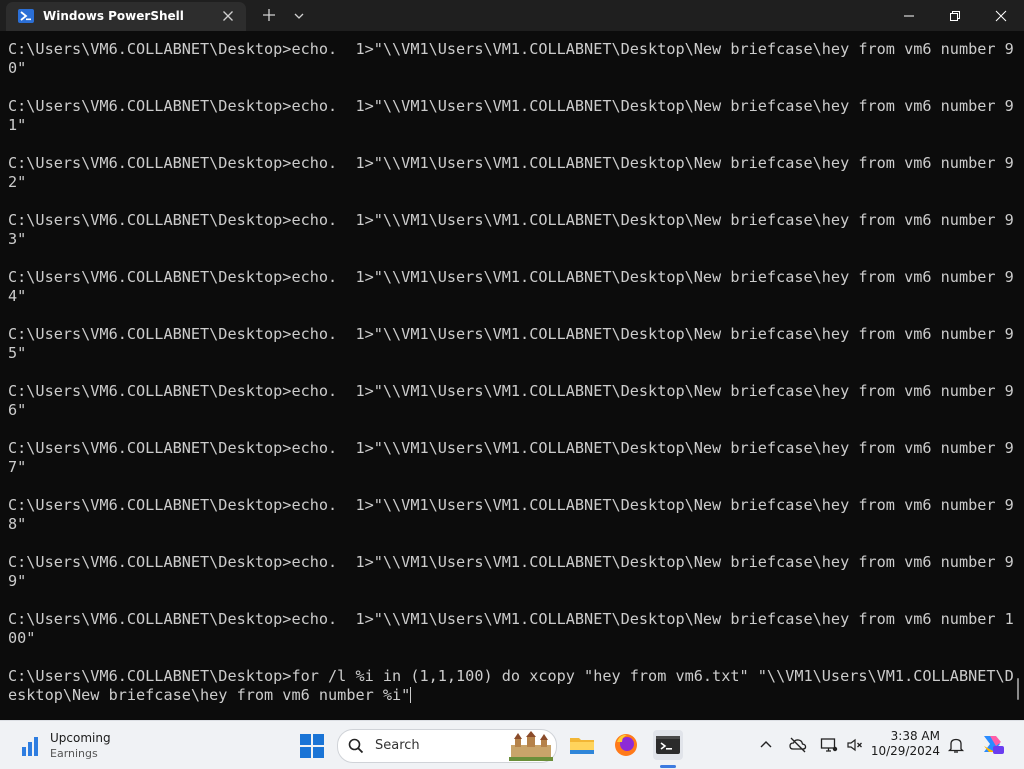 This screenshot has width=1024, height=769. I want to click on close-icon, so click(1001, 16).